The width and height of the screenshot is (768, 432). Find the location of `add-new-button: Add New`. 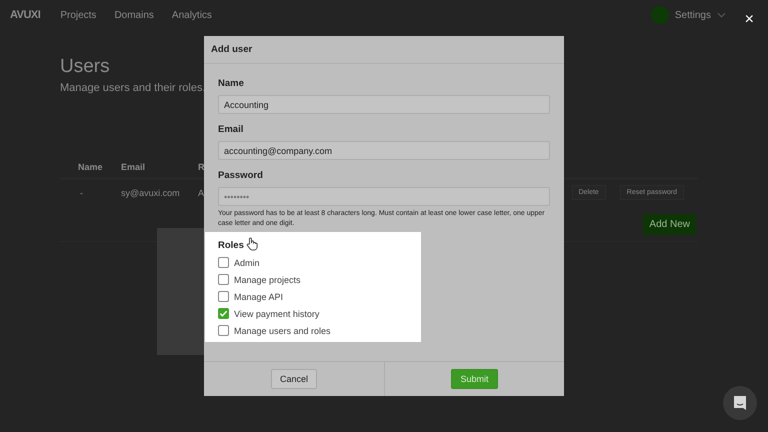

add-new-button: Add New is located at coordinates (669, 224).